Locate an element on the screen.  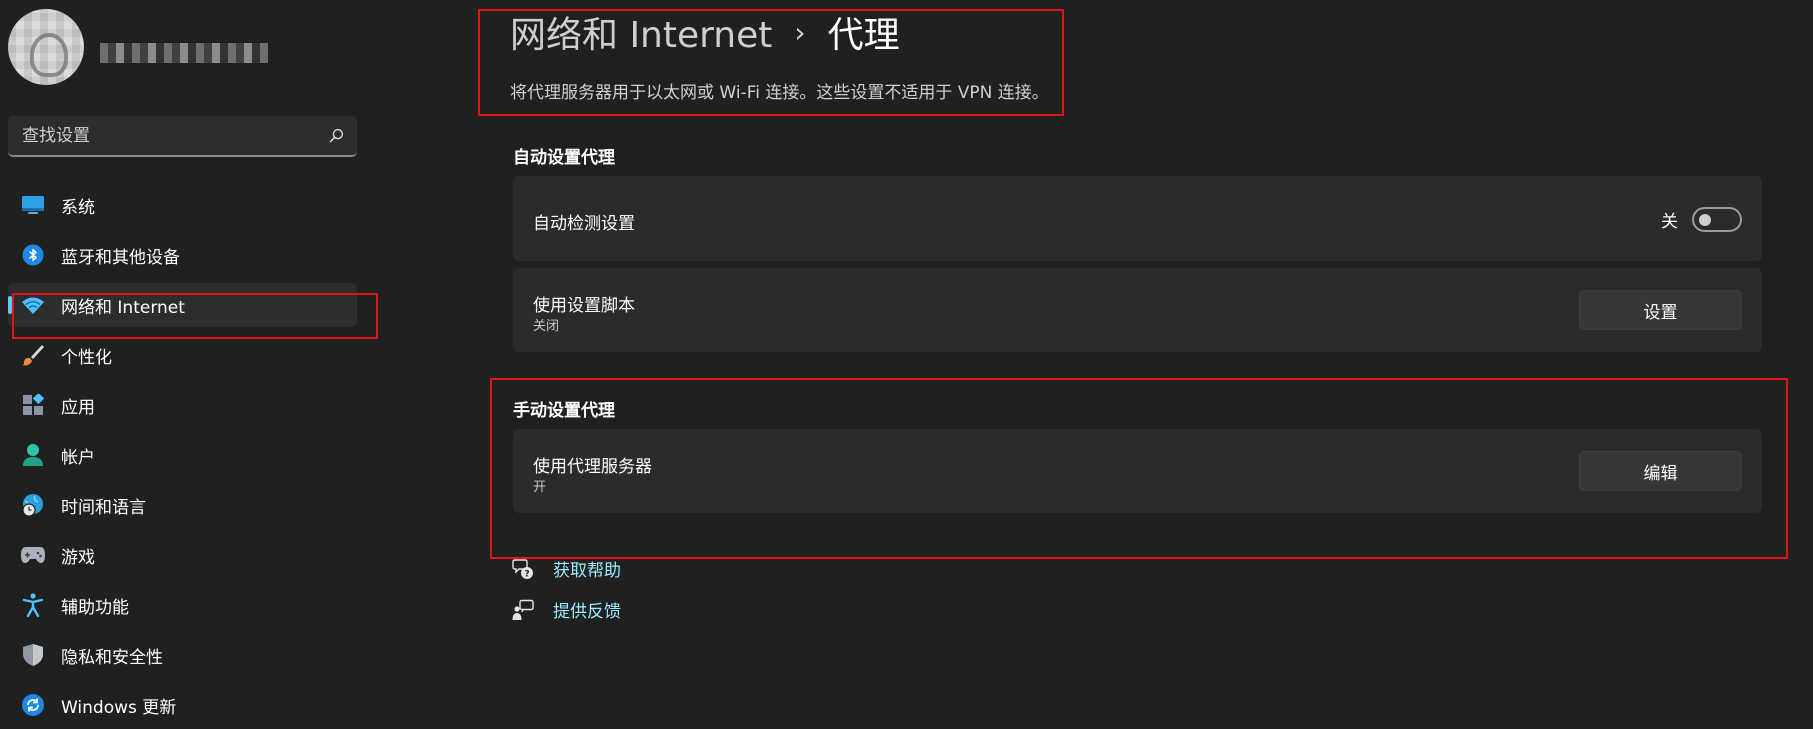
sidebar-item-windows-update: Windows 更新 is located at coordinates (182, 705).